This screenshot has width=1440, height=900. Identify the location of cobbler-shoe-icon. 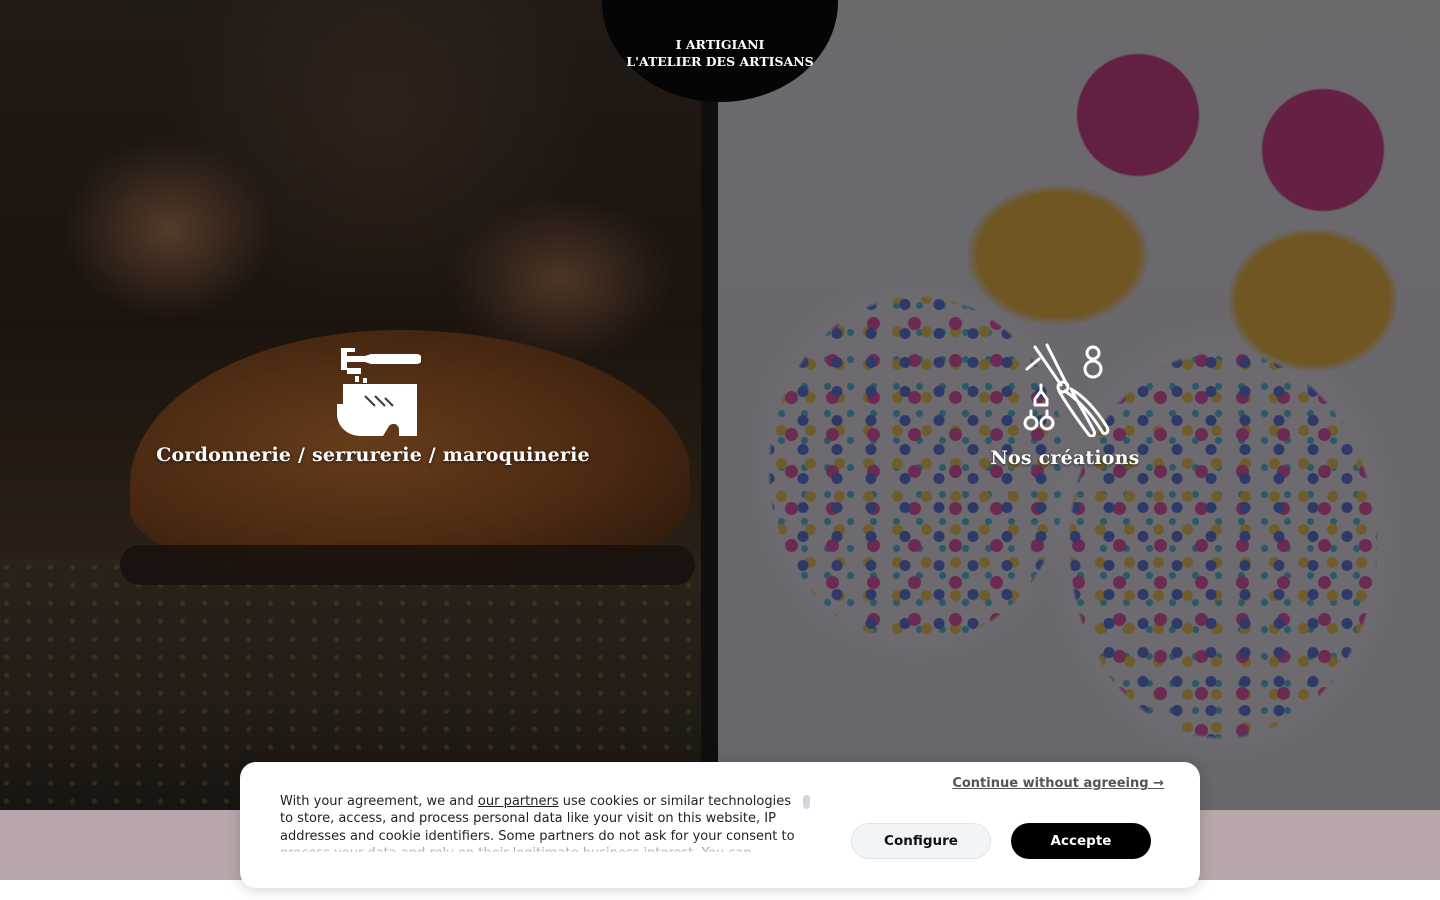
(379, 392).